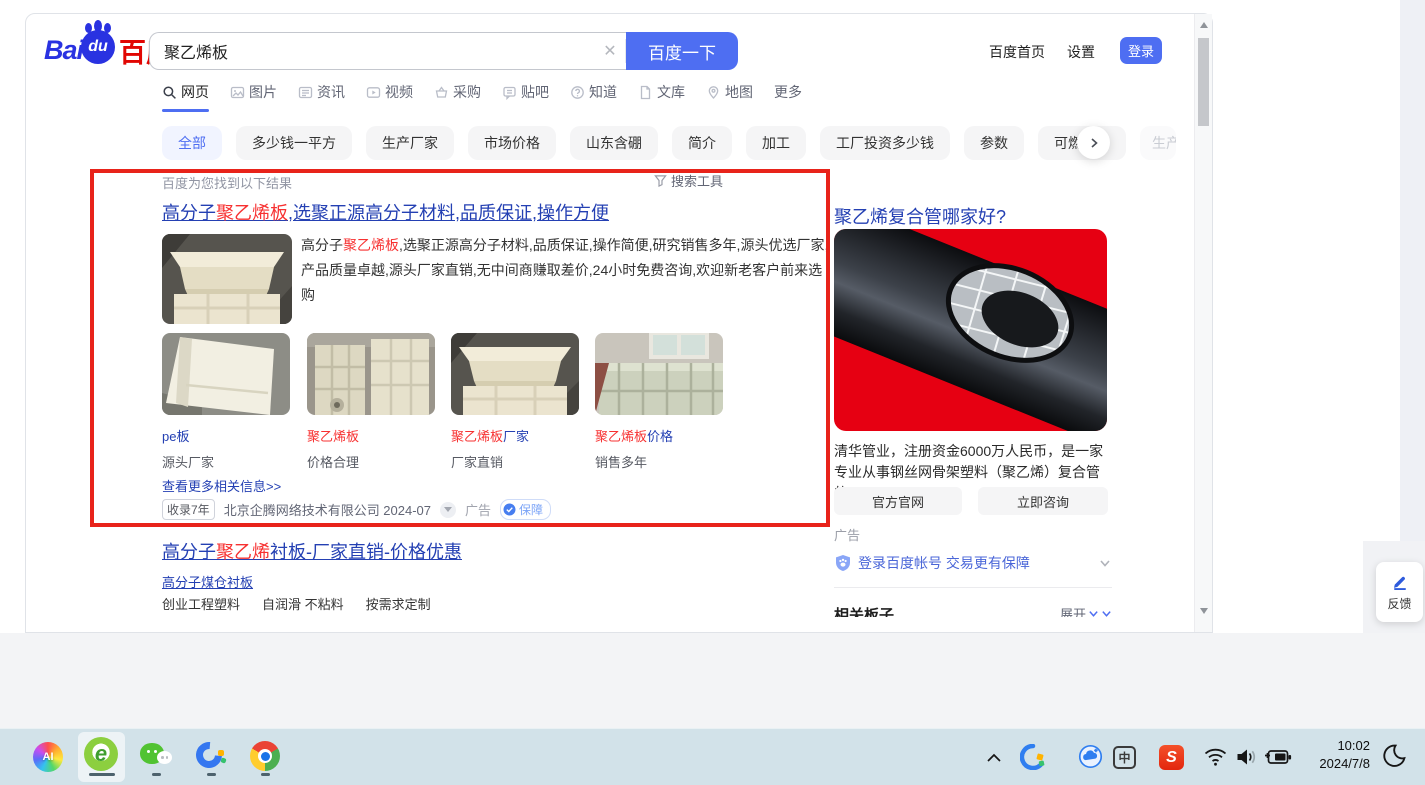 The height and width of the screenshot is (785, 1425). What do you see at coordinates (192, 143) in the screenshot?
I see `chip-all: 全部` at bounding box center [192, 143].